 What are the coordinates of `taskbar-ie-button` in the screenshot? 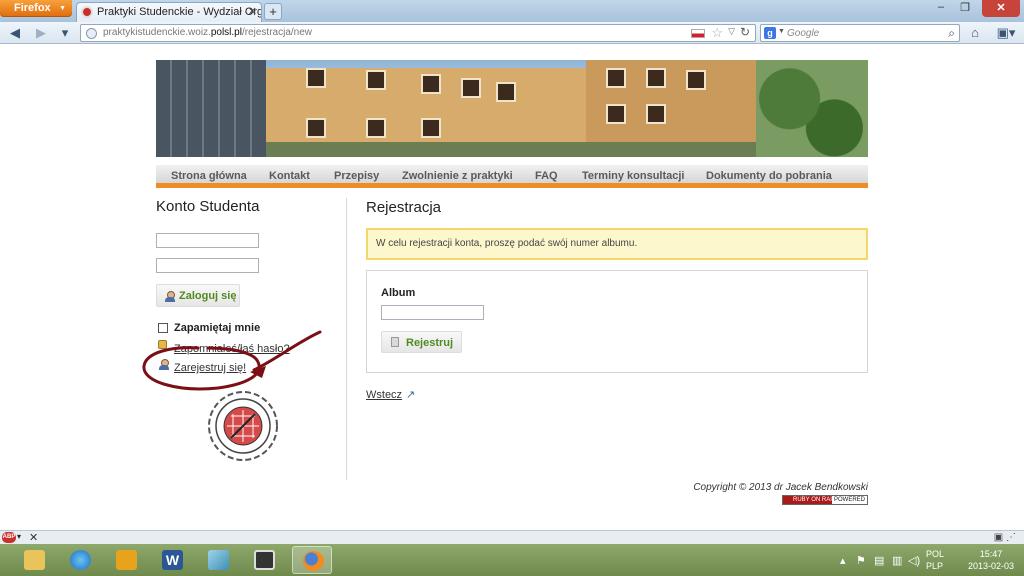 It's located at (80, 560).